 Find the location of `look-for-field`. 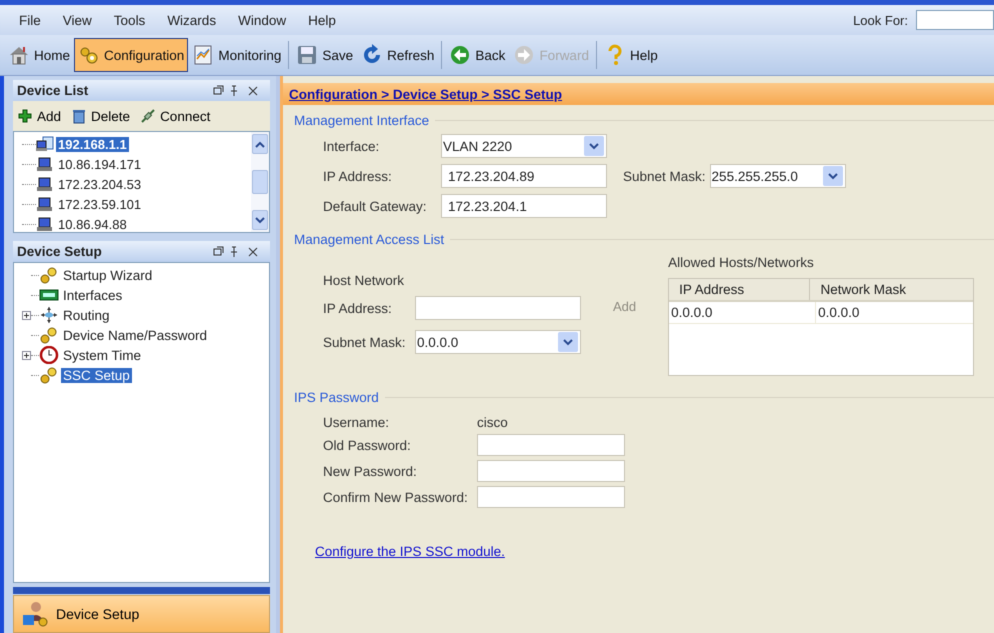

look-for-field is located at coordinates (955, 20).